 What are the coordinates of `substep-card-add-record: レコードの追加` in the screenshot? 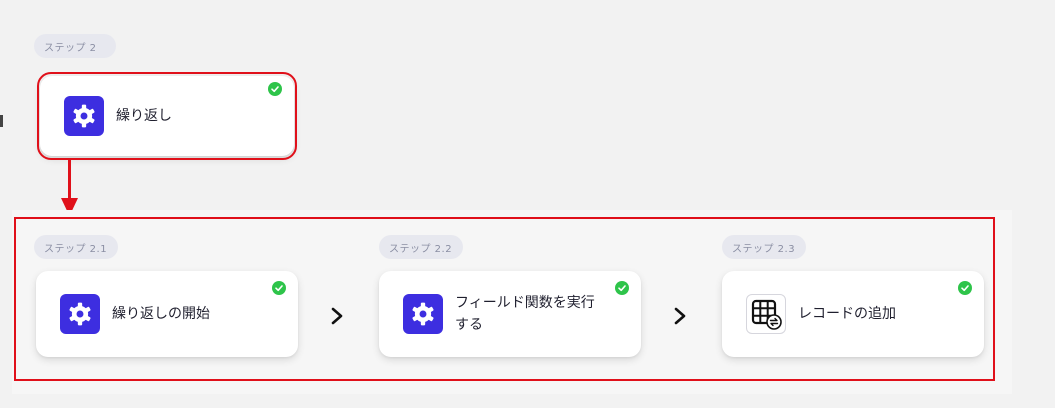 It's located at (853, 314).